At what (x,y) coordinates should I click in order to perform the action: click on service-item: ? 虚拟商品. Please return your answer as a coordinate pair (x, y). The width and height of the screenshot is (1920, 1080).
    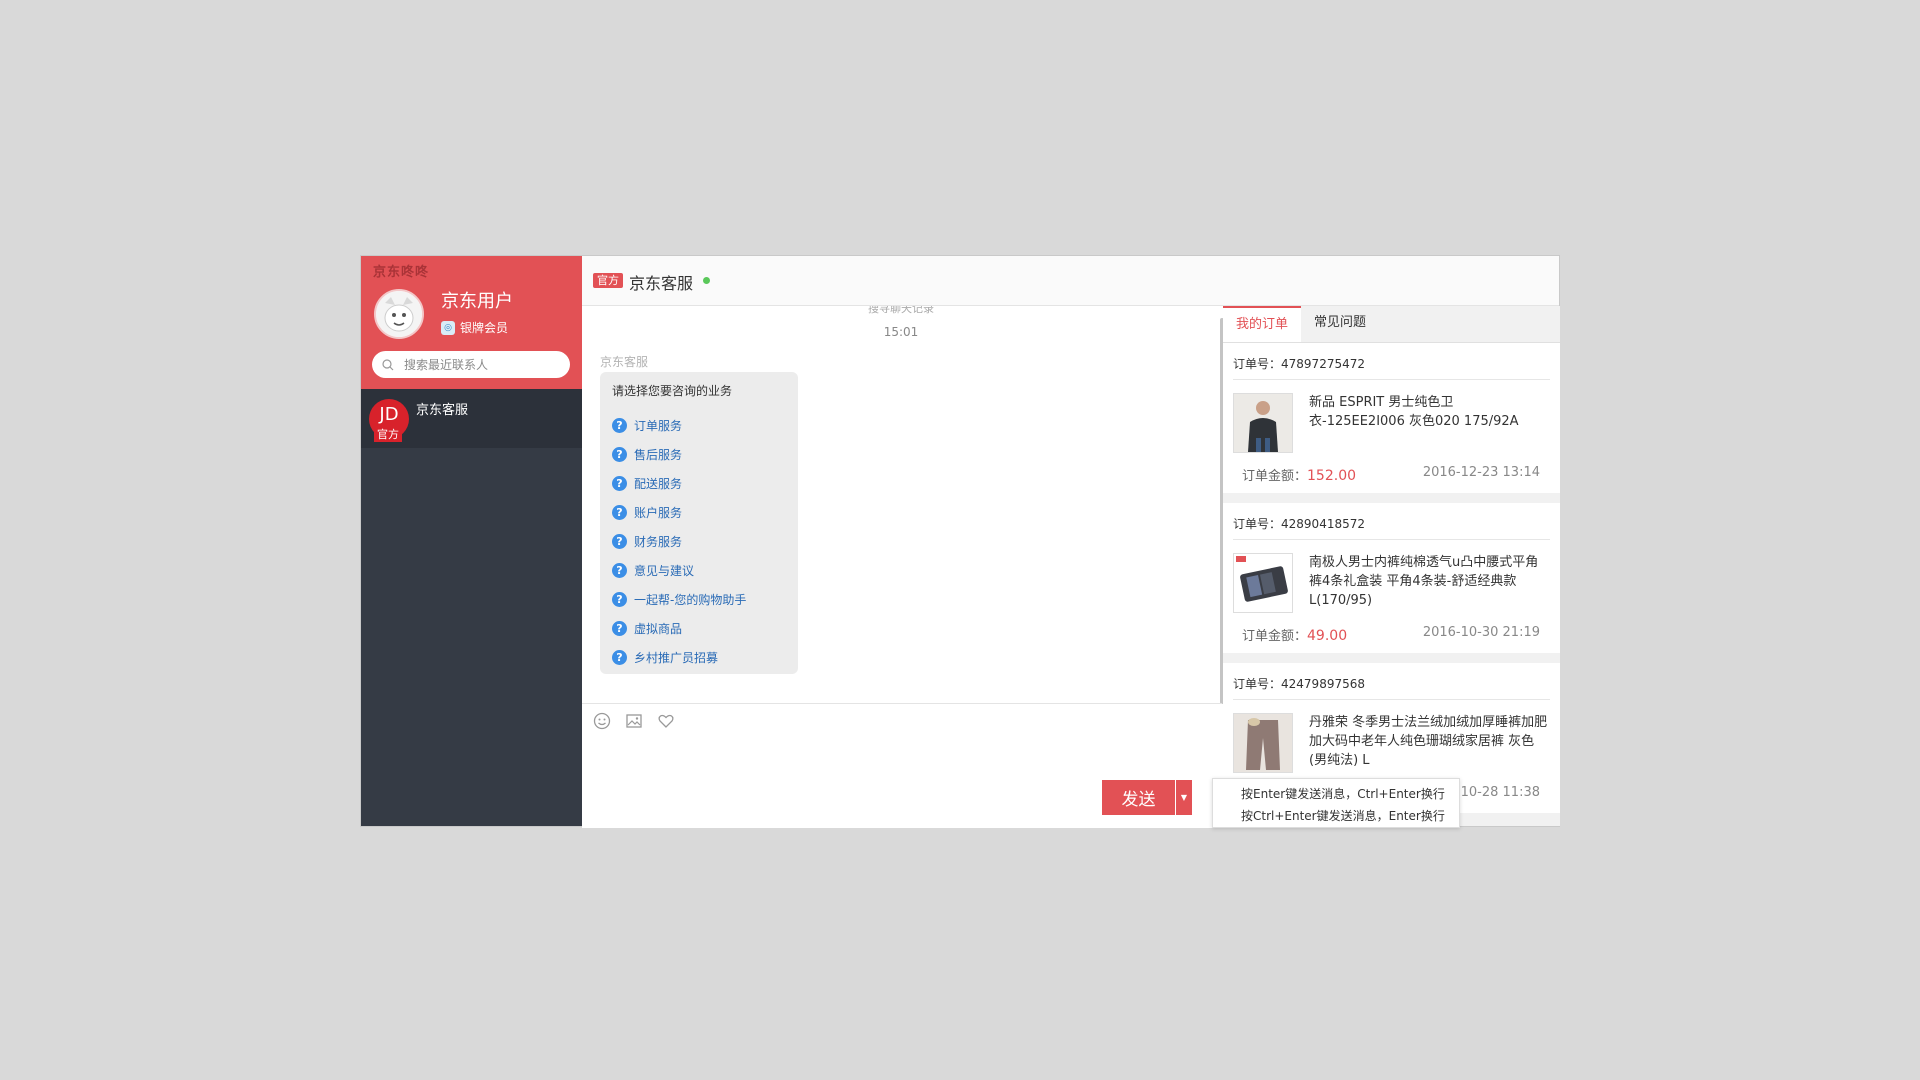
    Looking at the image, I should click on (699, 628).